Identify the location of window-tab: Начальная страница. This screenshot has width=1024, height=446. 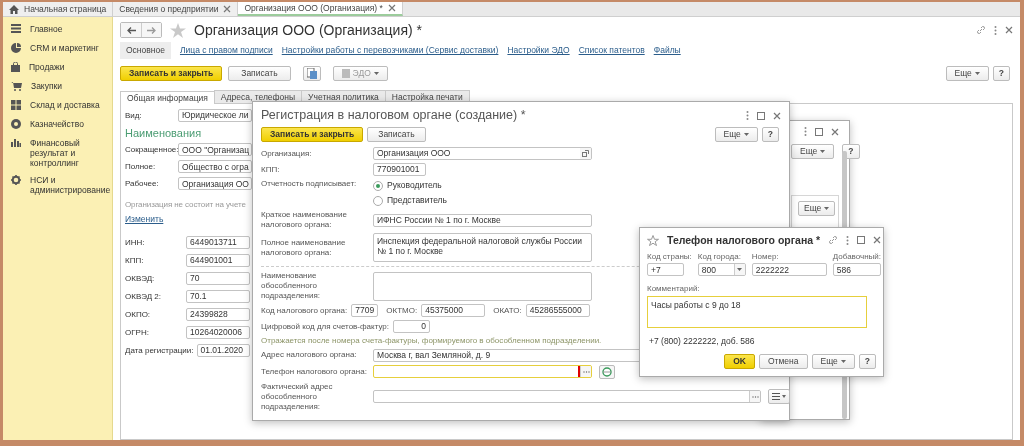
(58, 9).